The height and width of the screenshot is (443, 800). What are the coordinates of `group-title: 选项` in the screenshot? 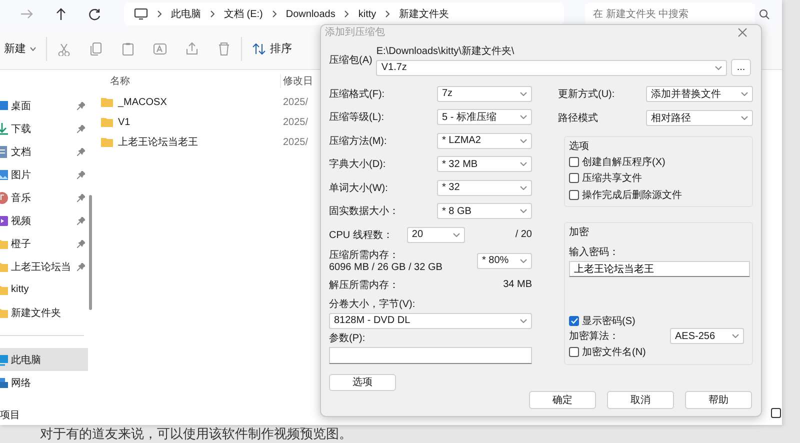 It's located at (579, 146).